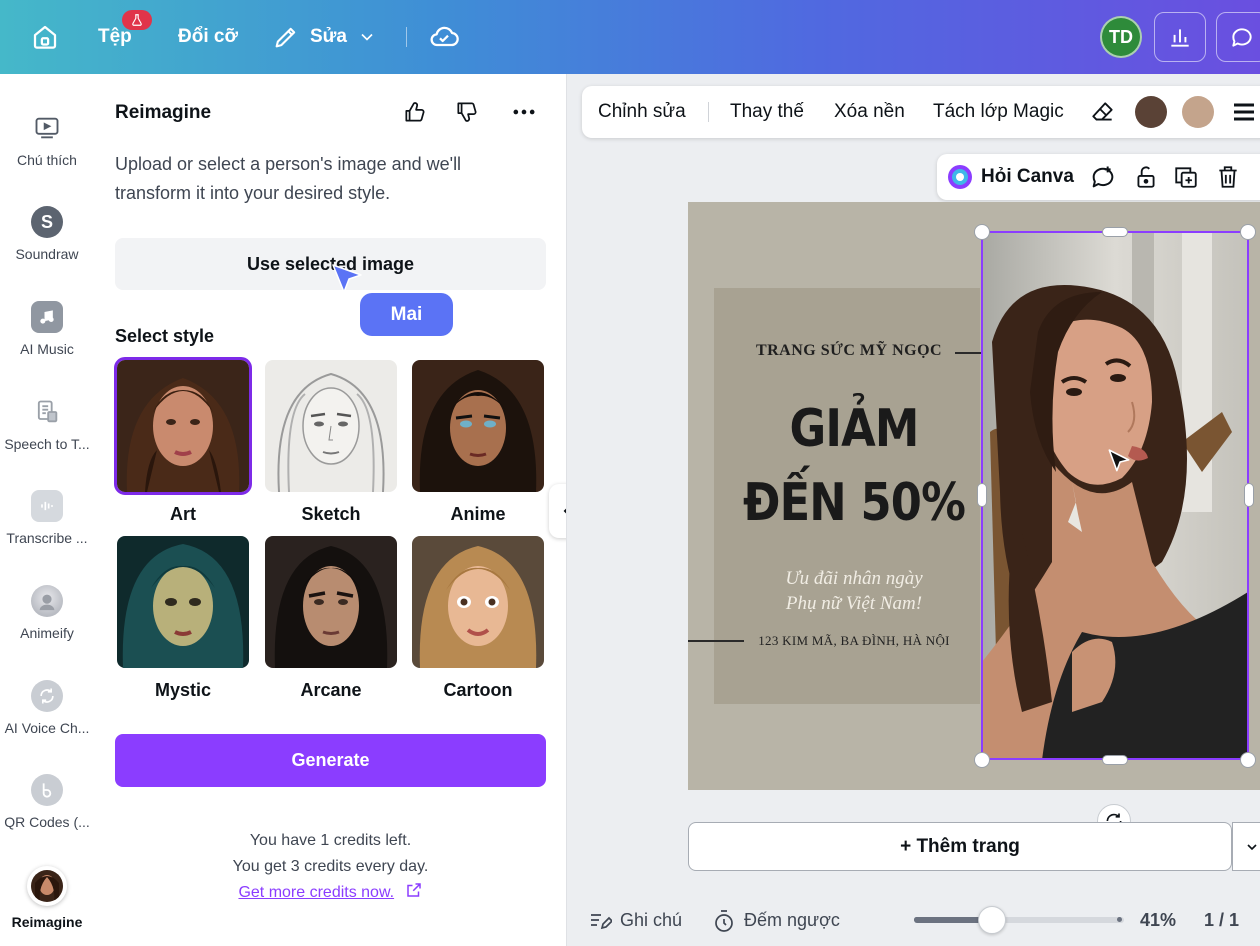 The width and height of the screenshot is (1260, 946). I want to click on cloud-check-icon, so click(444, 36).